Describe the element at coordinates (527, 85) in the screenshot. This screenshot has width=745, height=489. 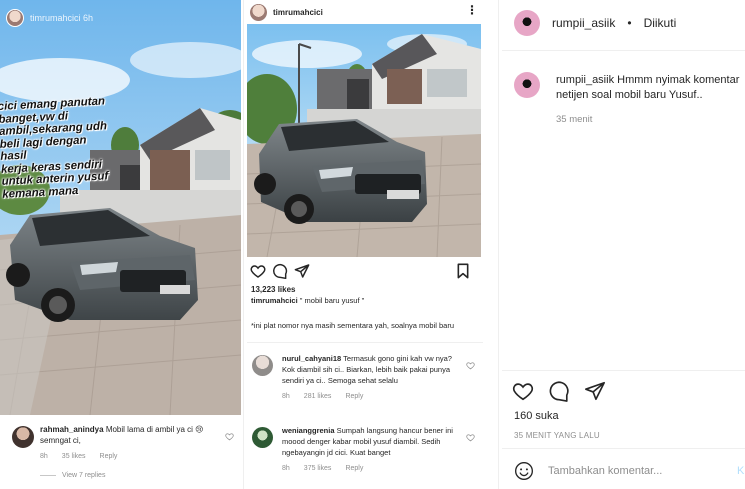
I see `caption-avatar` at that location.